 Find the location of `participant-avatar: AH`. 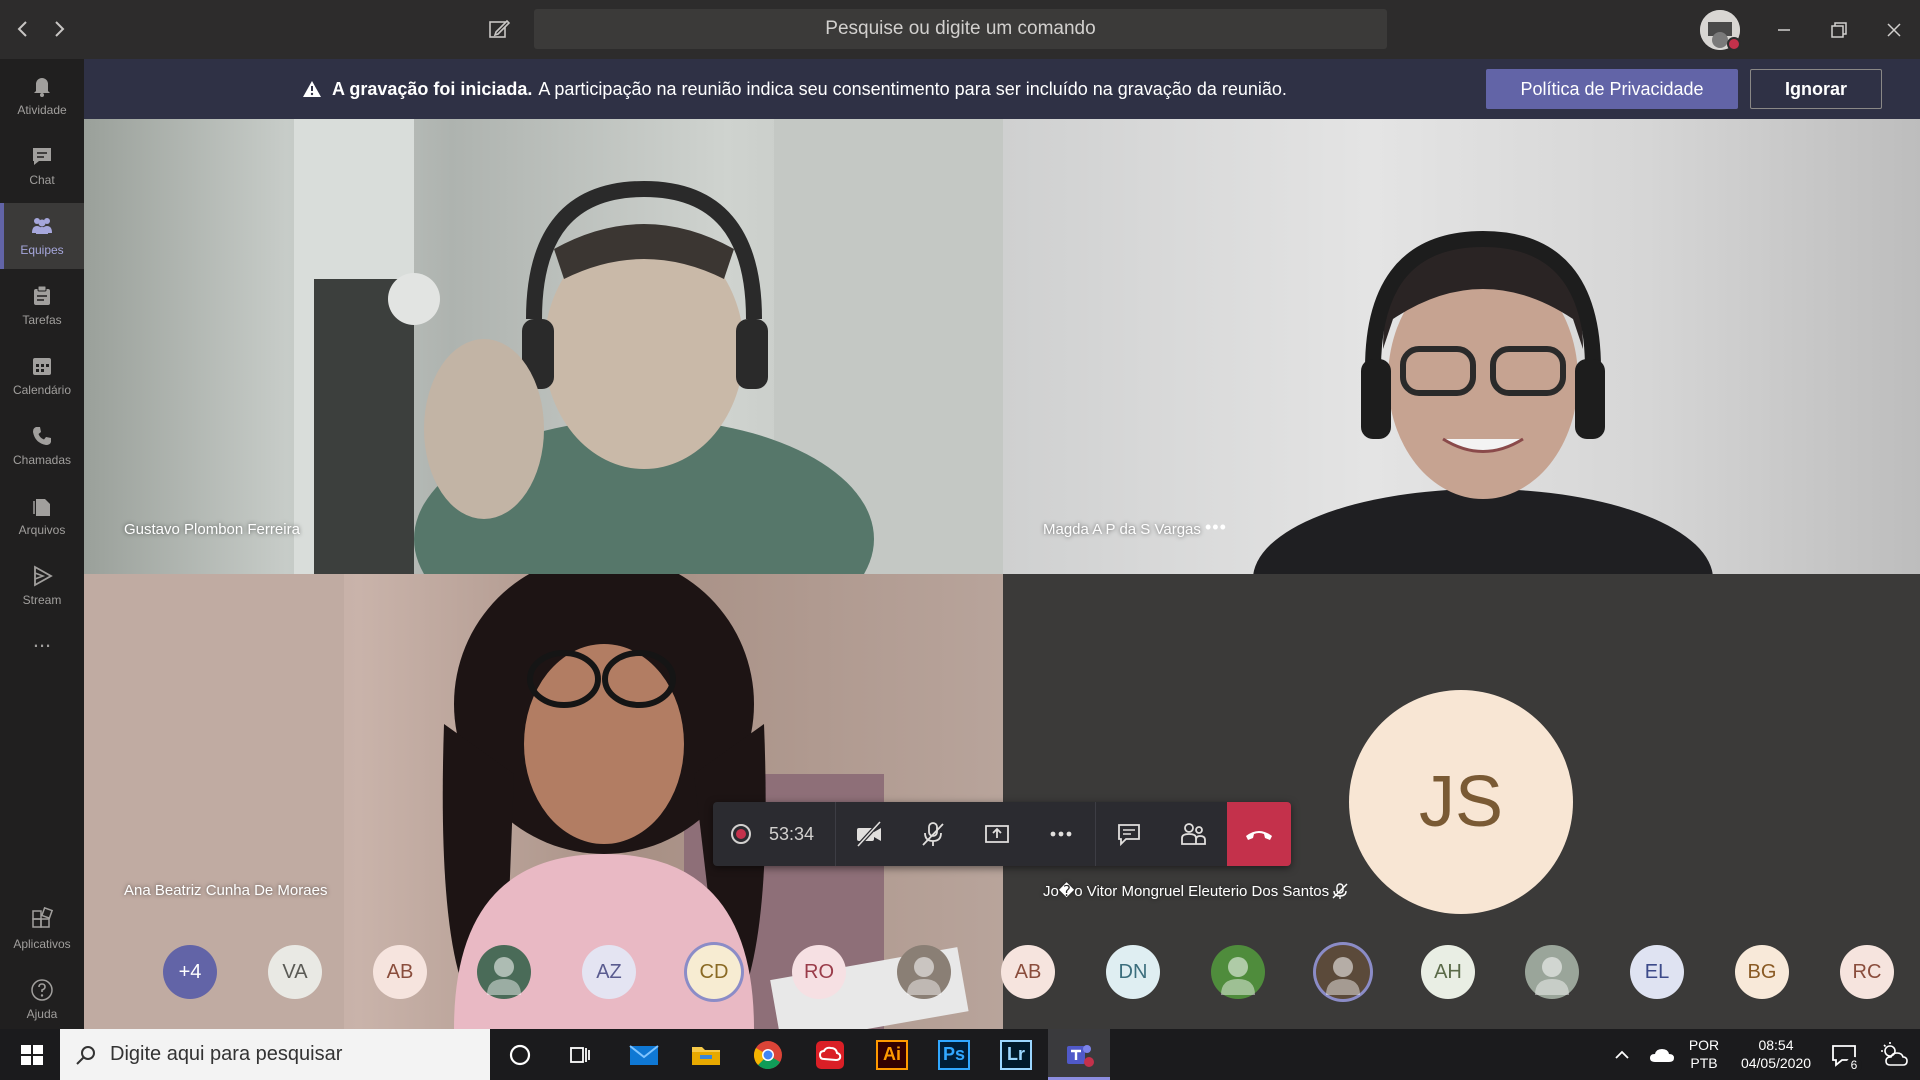

participant-avatar: AH is located at coordinates (1448, 972).